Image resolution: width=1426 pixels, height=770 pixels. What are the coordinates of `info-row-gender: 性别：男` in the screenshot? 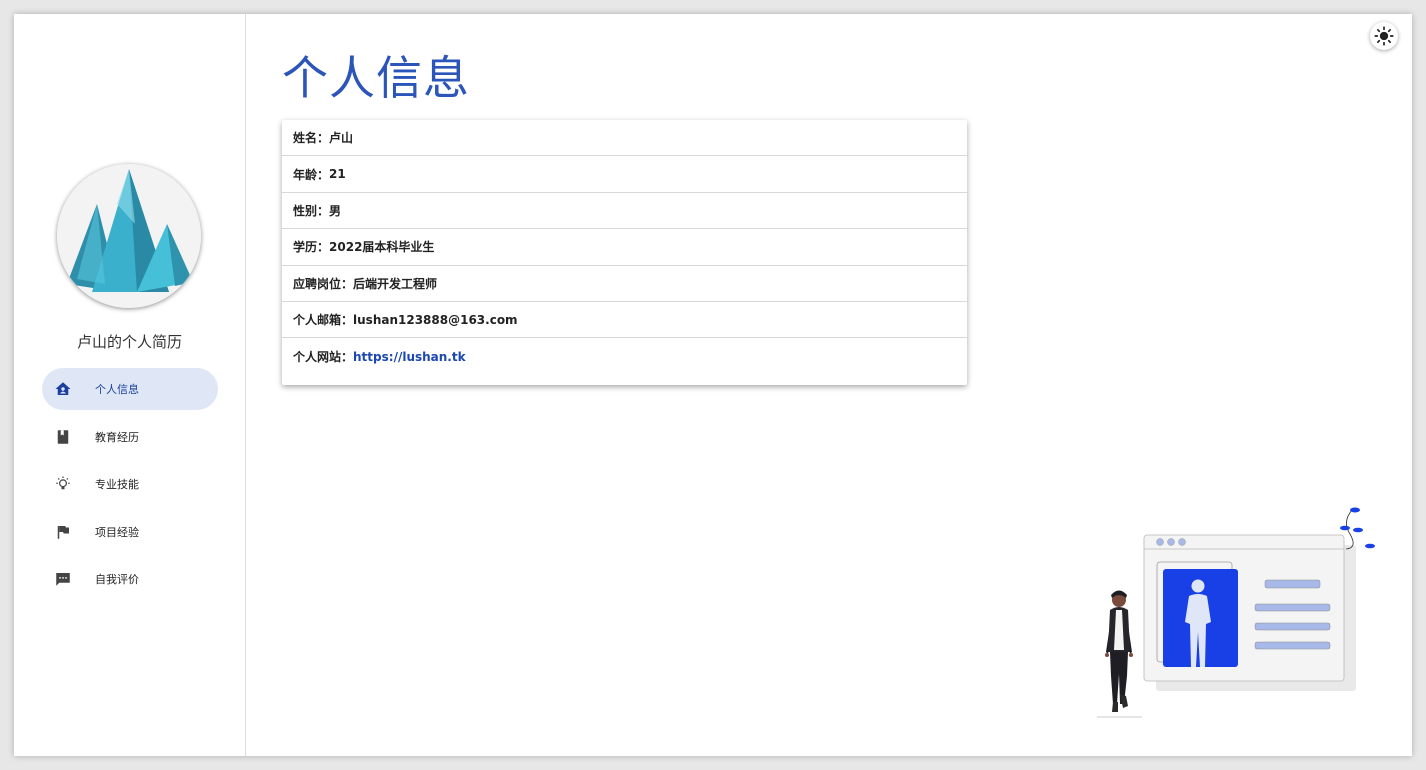 It's located at (624, 211).